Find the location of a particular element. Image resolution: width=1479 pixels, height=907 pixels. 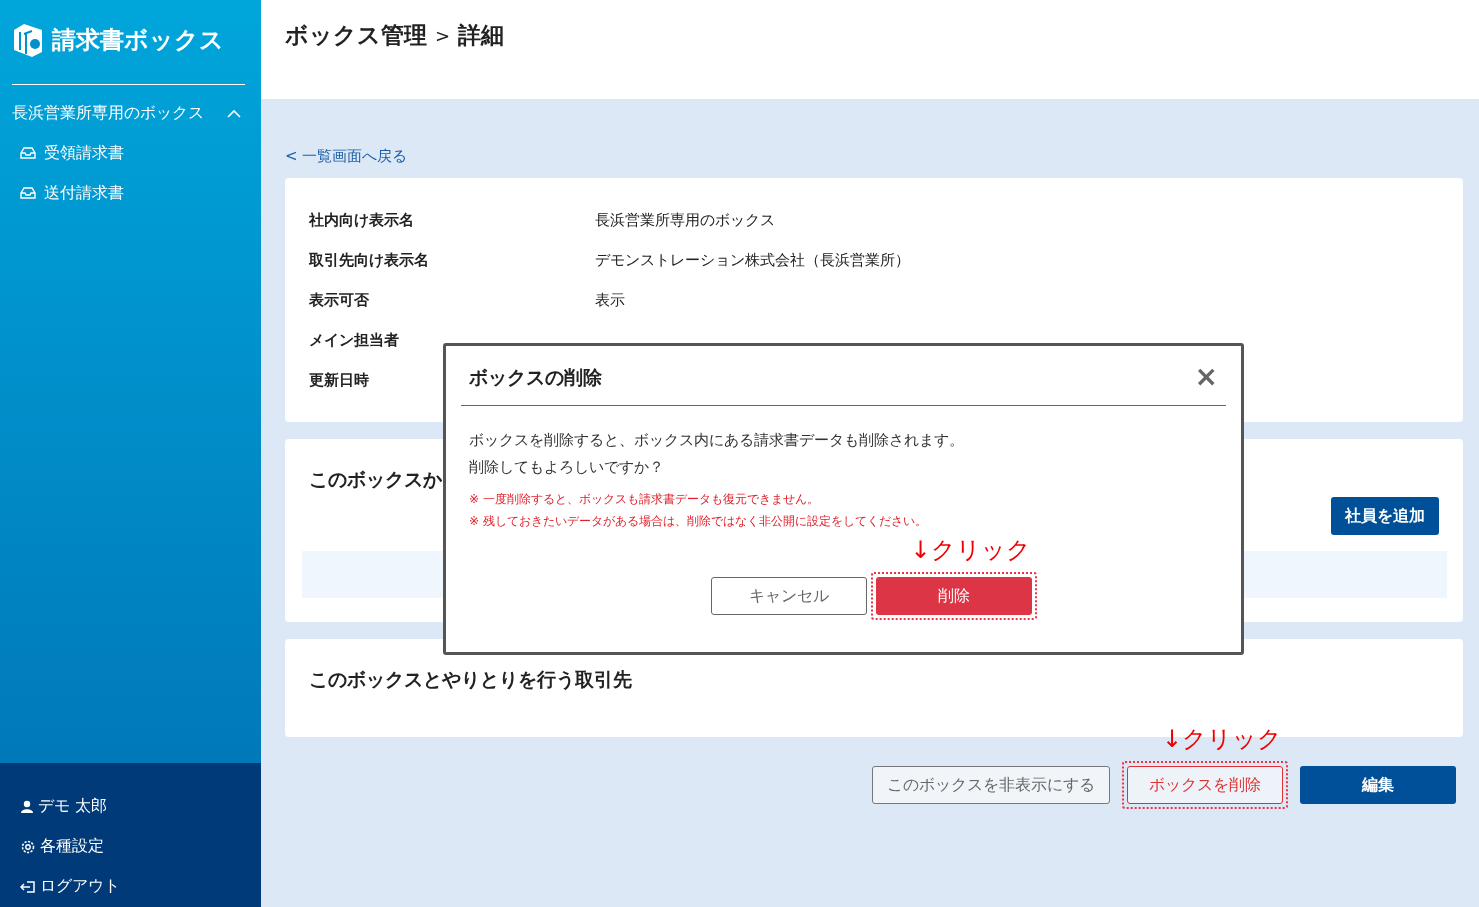

dialog-title: ボックスの削除 is located at coordinates (535, 377).